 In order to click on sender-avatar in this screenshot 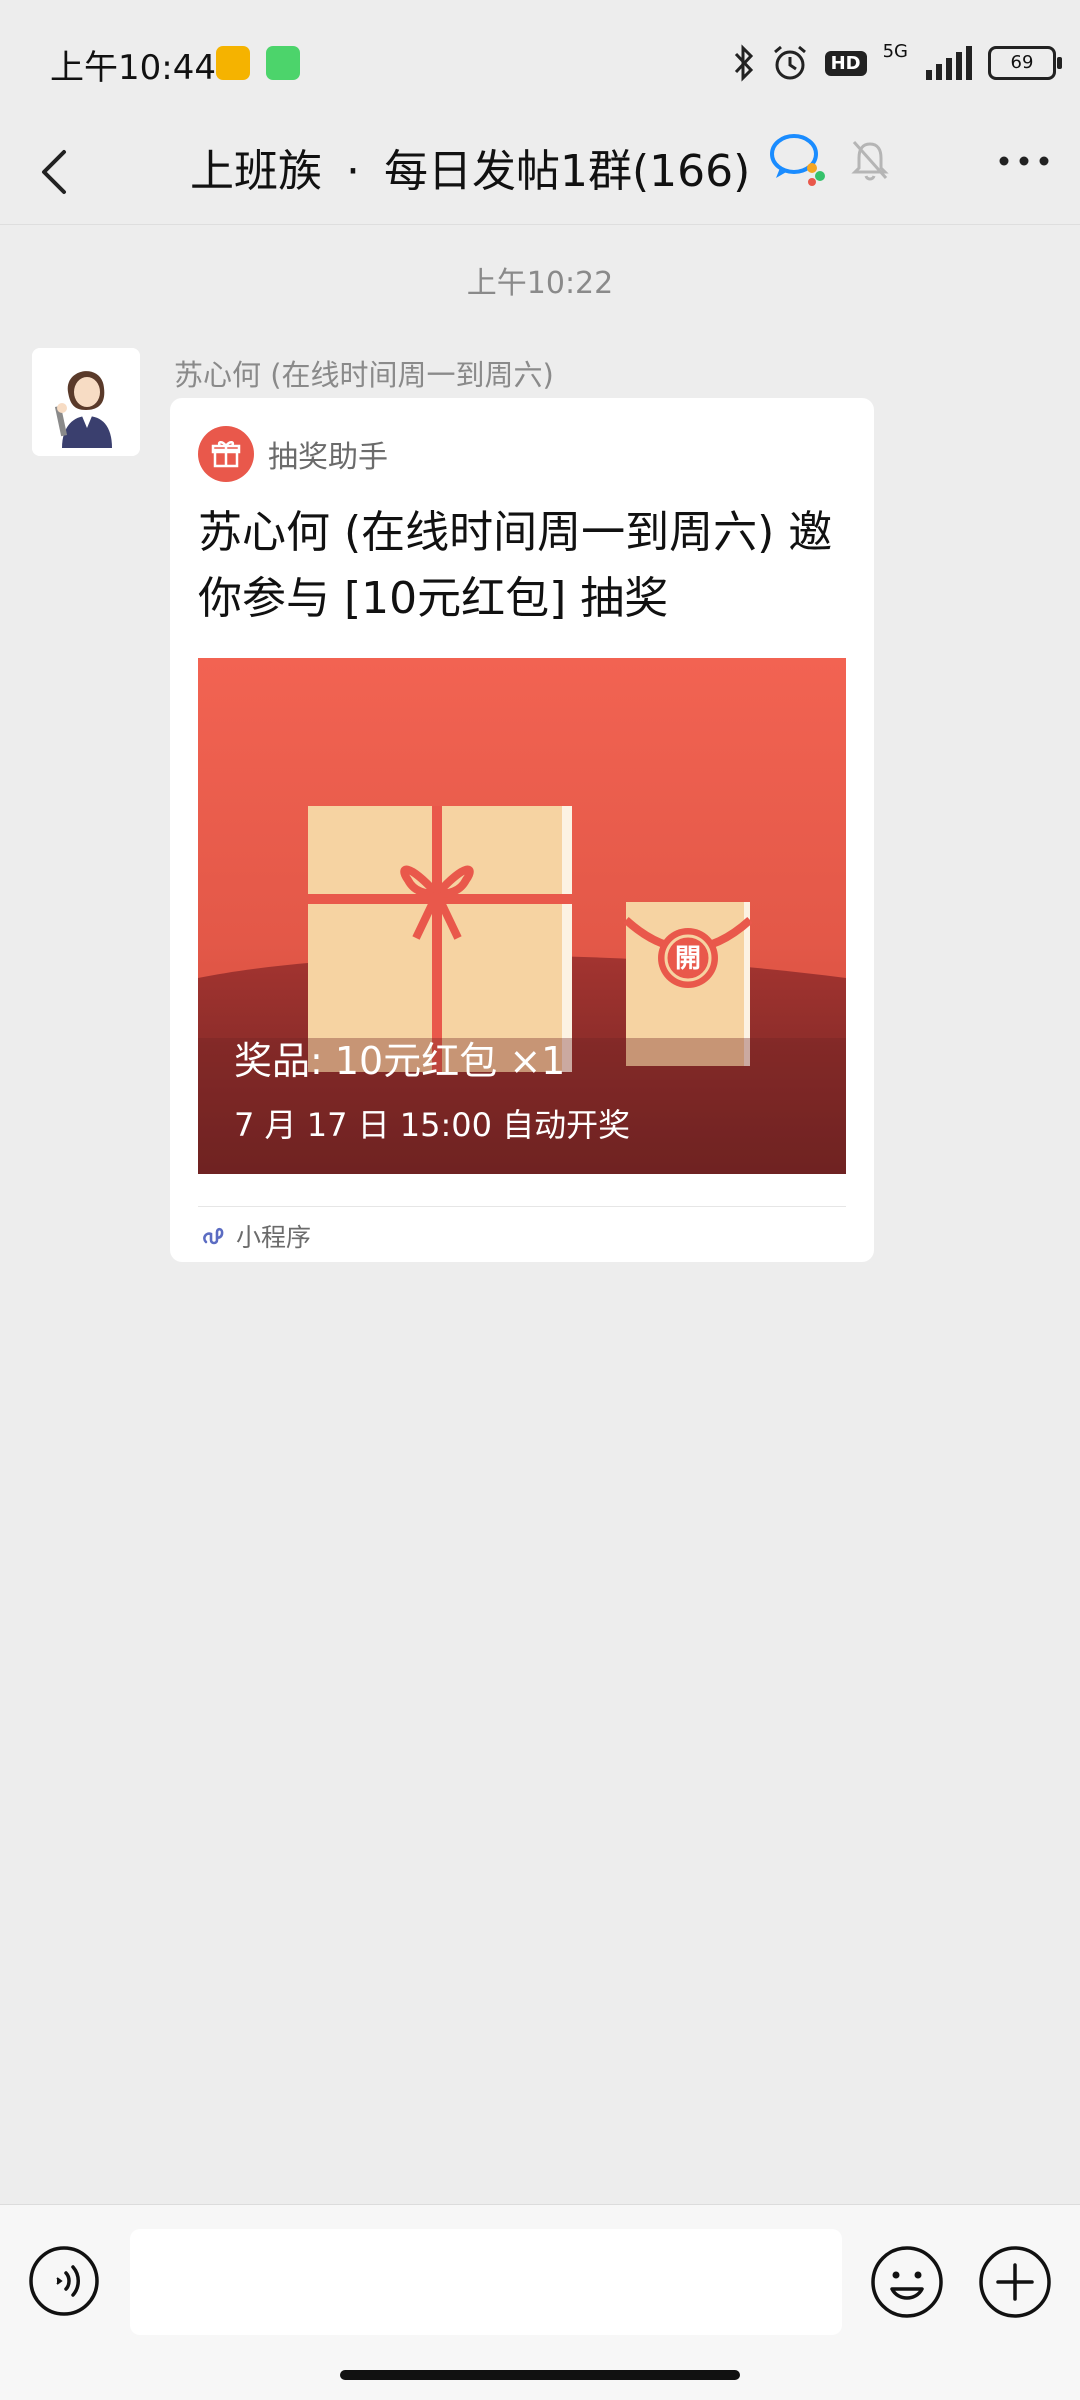, I will do `click(86, 402)`.